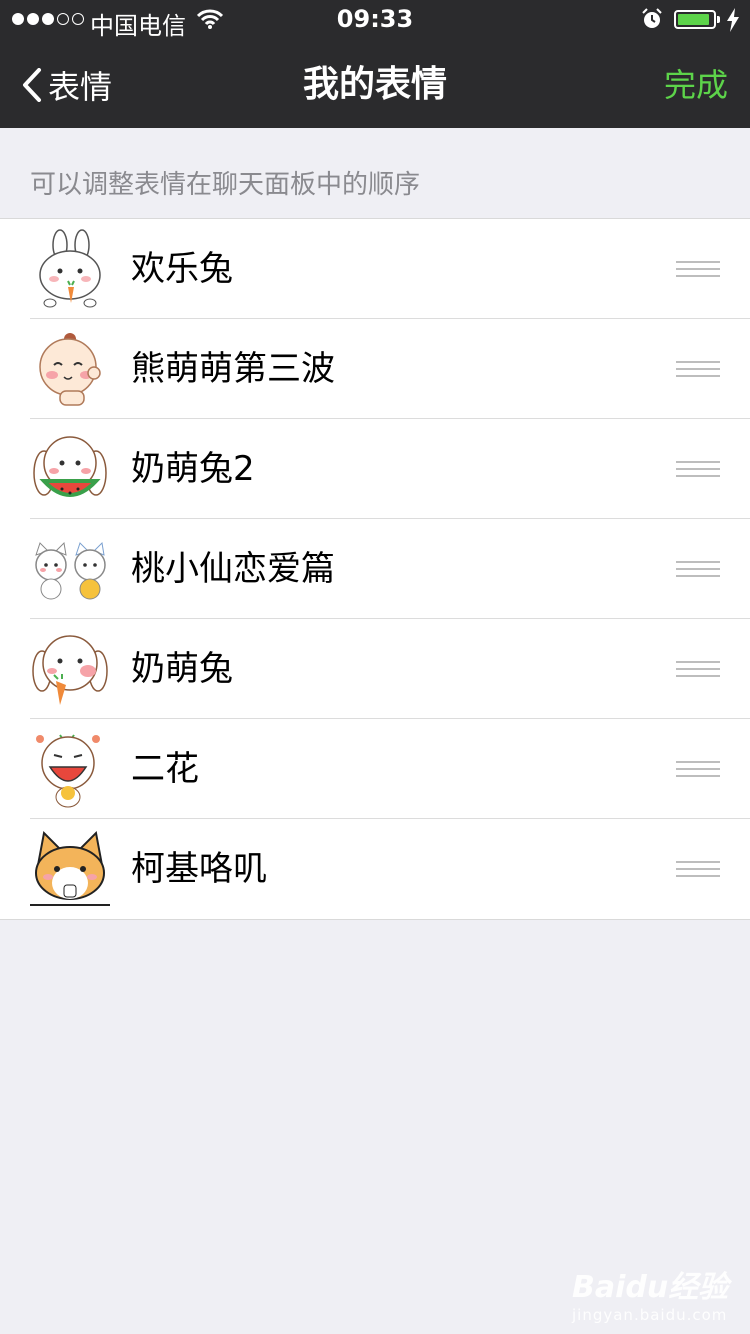 The height and width of the screenshot is (1334, 750). What do you see at coordinates (70, 868) in the screenshot?
I see `corgi-sticker-icon` at bounding box center [70, 868].